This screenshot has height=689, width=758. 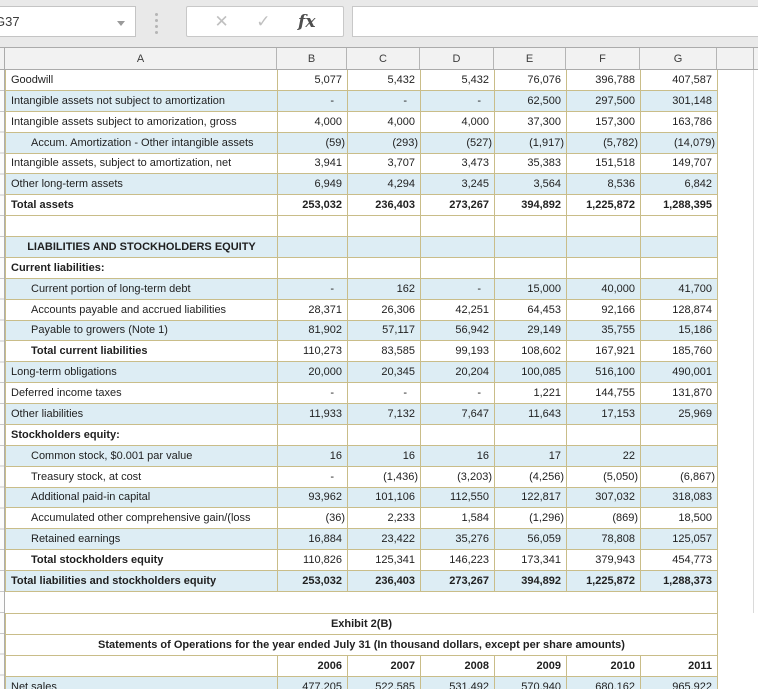 What do you see at coordinates (313, 666) in the screenshot?
I see `cell: 2006` at bounding box center [313, 666].